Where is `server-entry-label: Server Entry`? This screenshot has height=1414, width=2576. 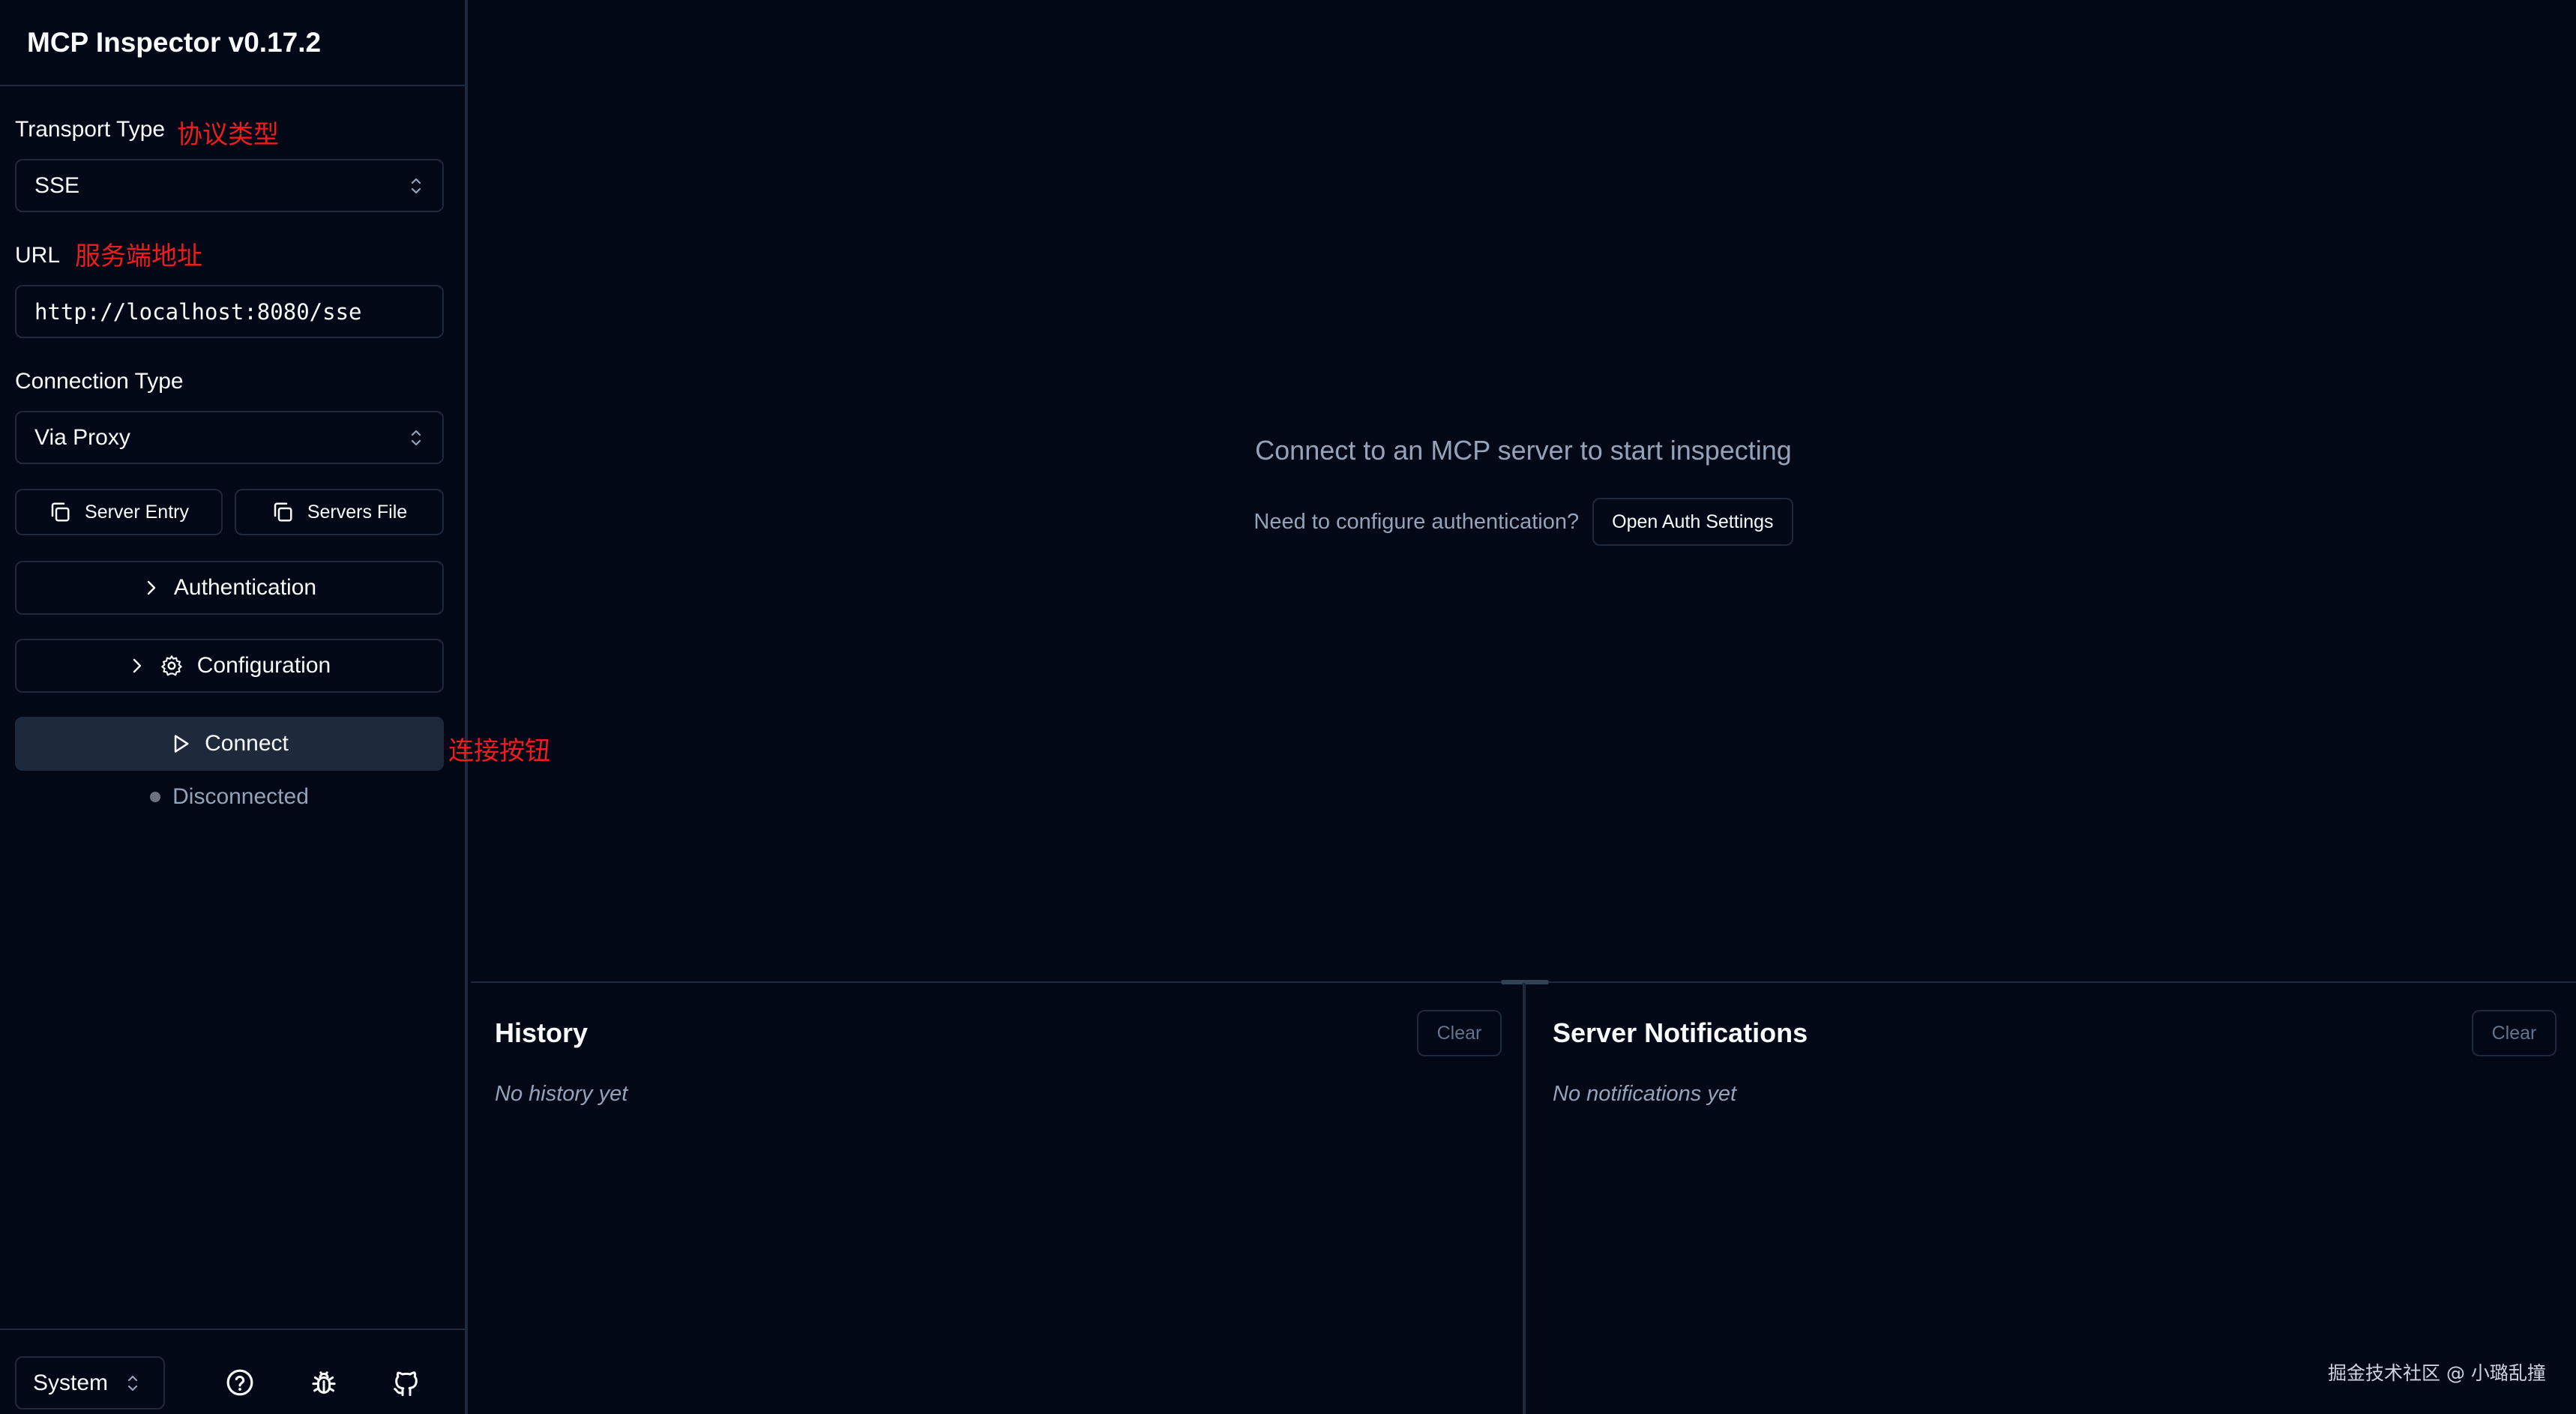
server-entry-label: Server Entry is located at coordinates (137, 512).